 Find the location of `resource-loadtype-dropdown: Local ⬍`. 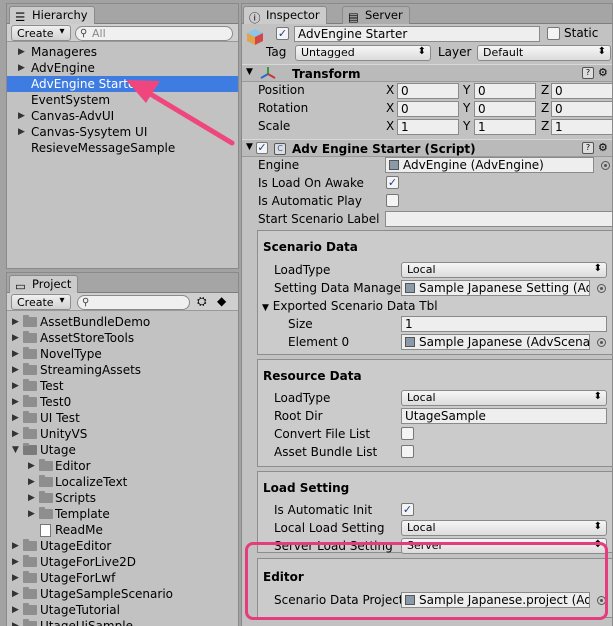

resource-loadtype-dropdown: Local ⬍ is located at coordinates (504, 398).